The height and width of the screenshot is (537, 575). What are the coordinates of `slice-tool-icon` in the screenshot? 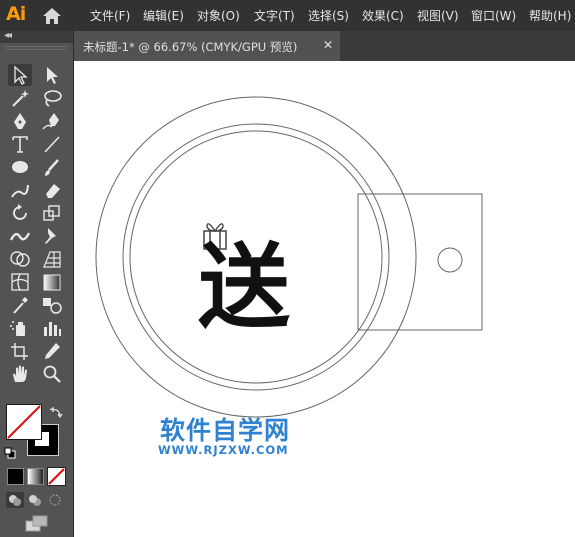 It's located at (52, 351).